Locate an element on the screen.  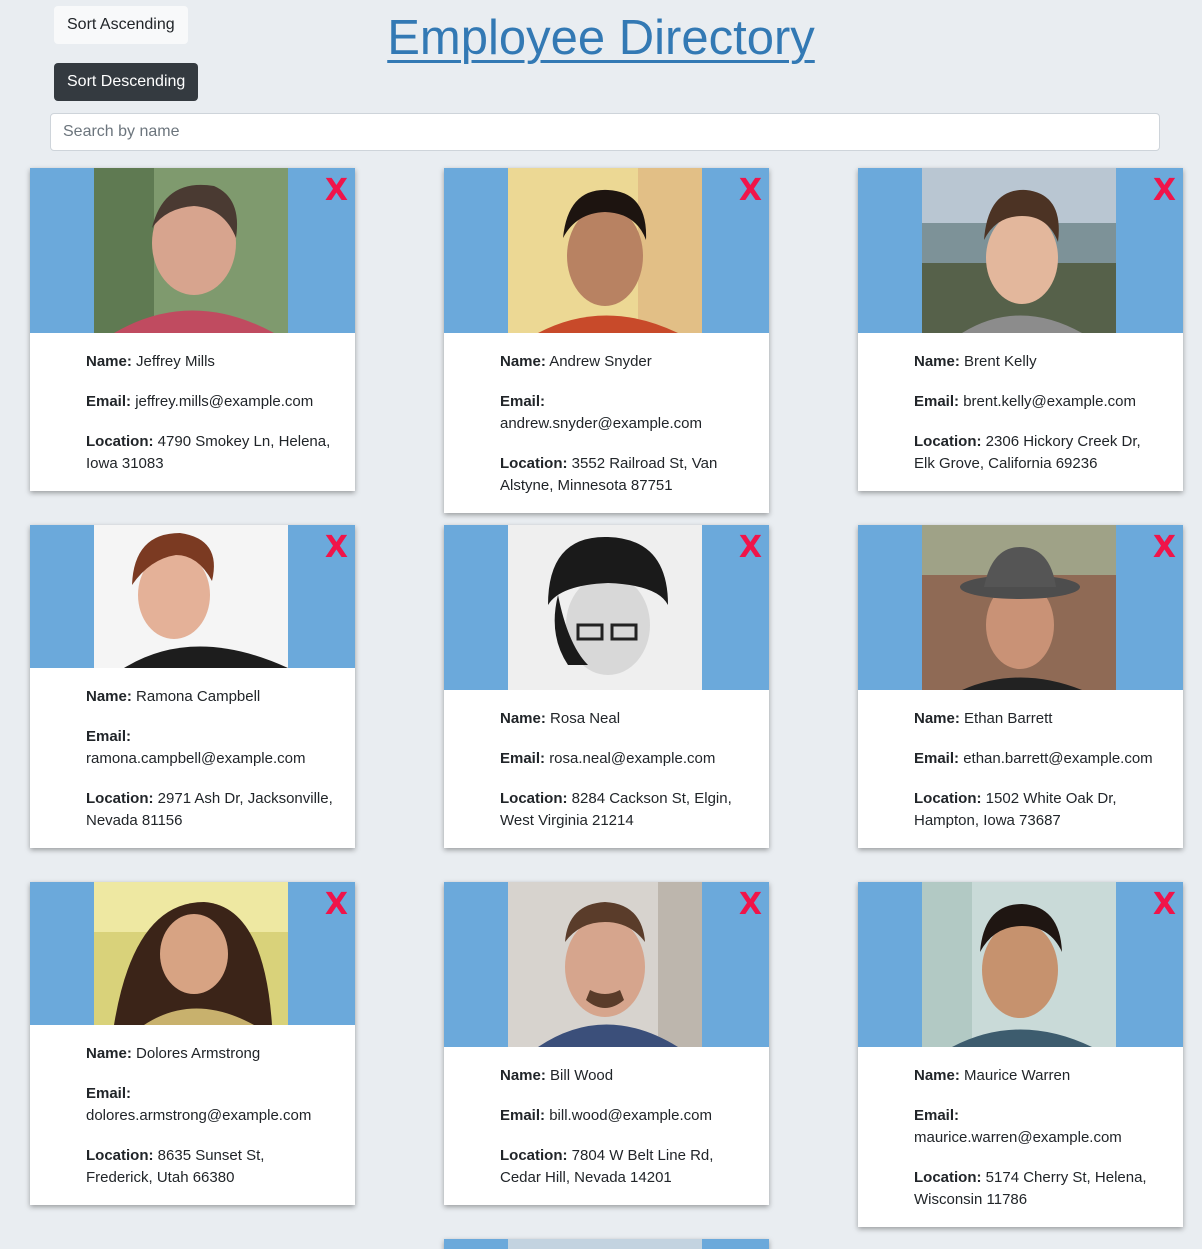
name-value: Andrew Snyder is located at coordinates (600, 361).